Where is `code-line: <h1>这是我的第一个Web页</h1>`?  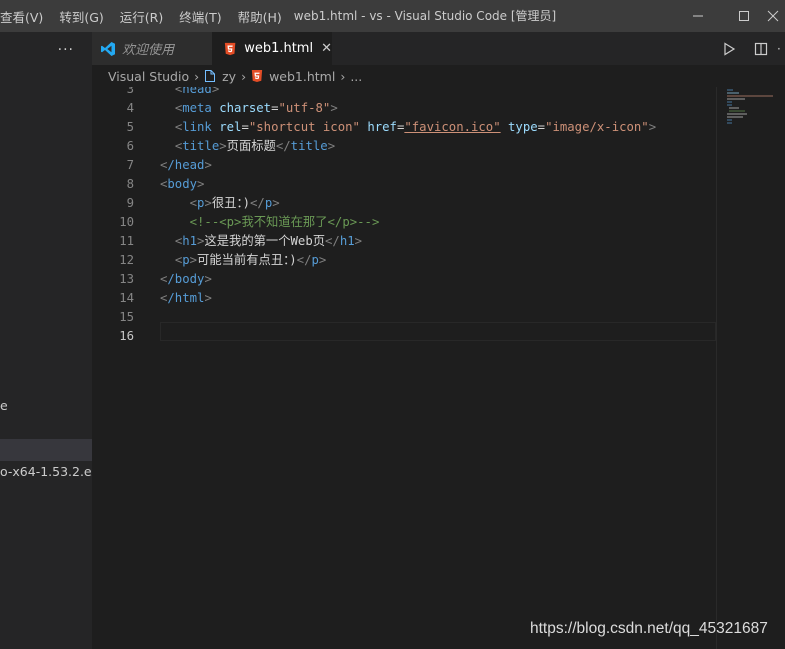
code-line: <h1>这是我的第一个Web页</h1> is located at coordinates (261, 241).